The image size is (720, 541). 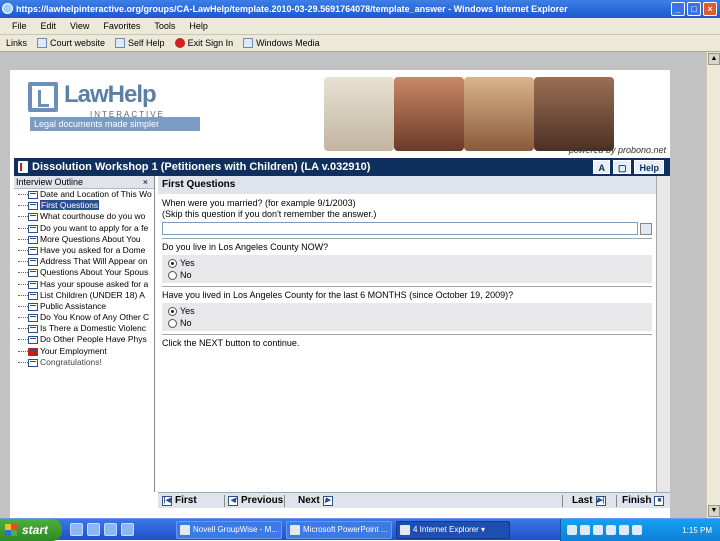 I want to click on next-button: Next ▶, so click(x=315, y=501).